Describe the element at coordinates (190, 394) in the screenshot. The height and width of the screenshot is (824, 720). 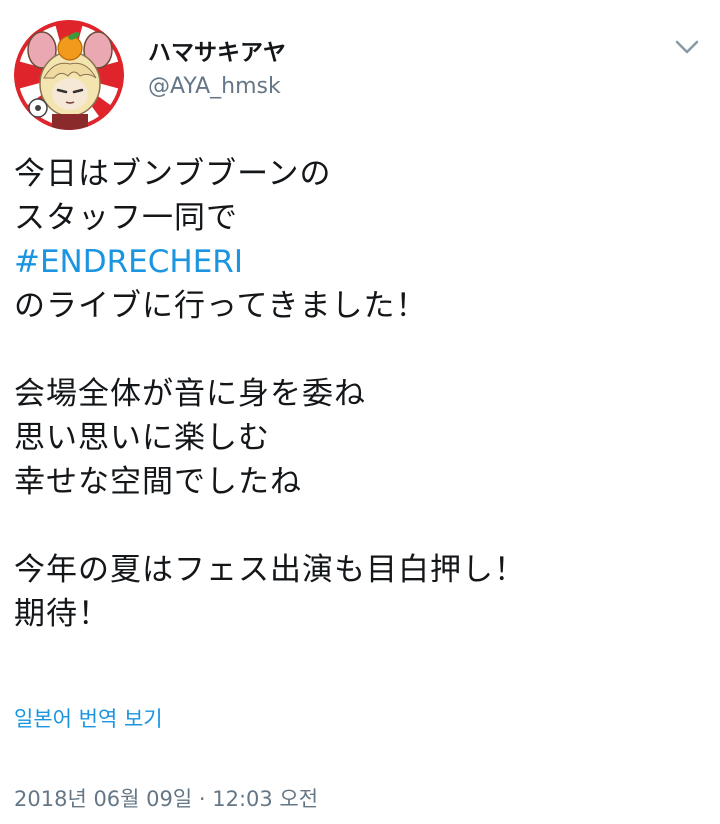
I see `tweet-text-line: 会場全体が音に身を委ね` at that location.